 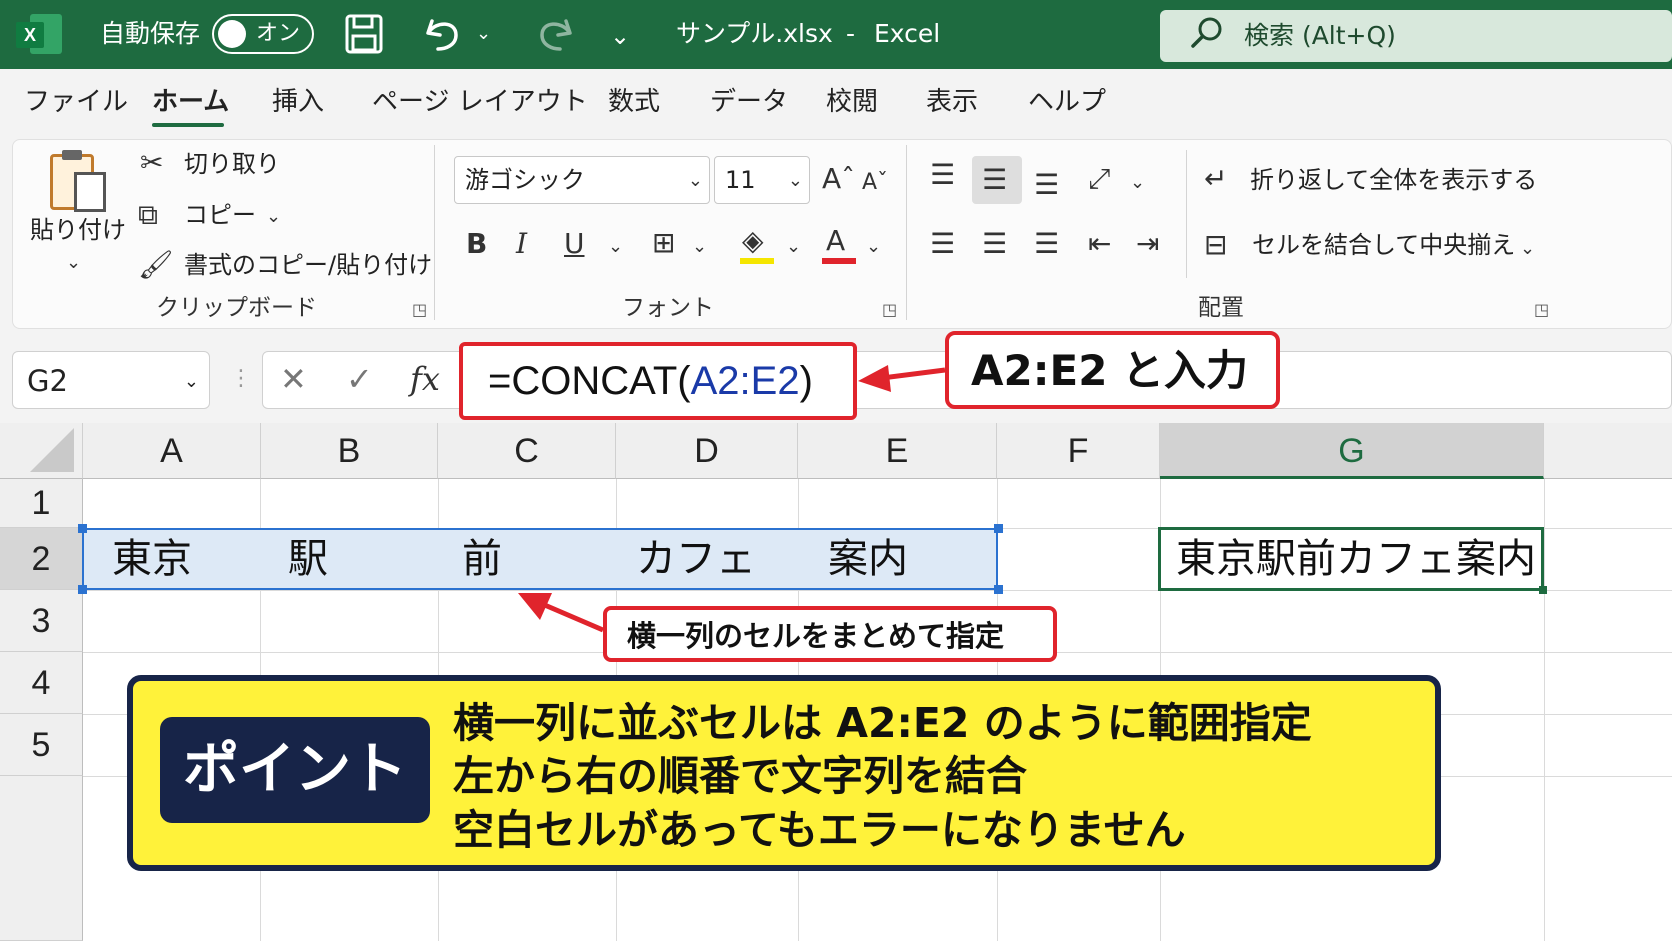 What do you see at coordinates (111, 380) in the screenshot?
I see `name-box: G2 ⌄` at bounding box center [111, 380].